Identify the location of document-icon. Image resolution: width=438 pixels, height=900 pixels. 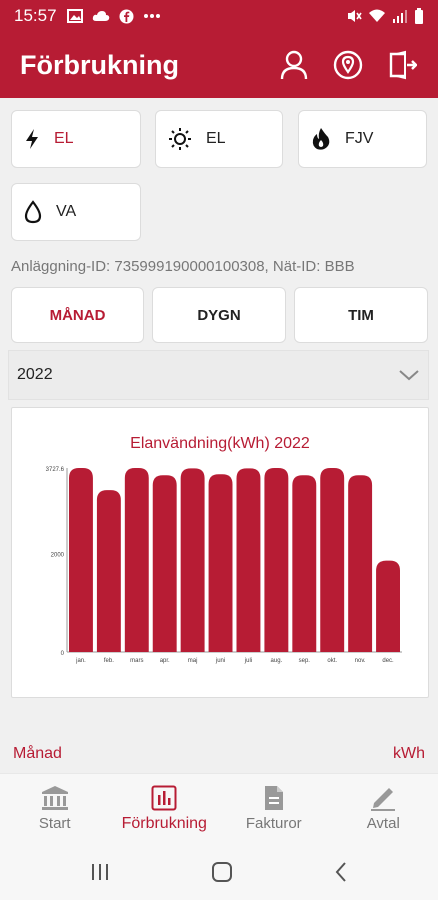
(273, 798).